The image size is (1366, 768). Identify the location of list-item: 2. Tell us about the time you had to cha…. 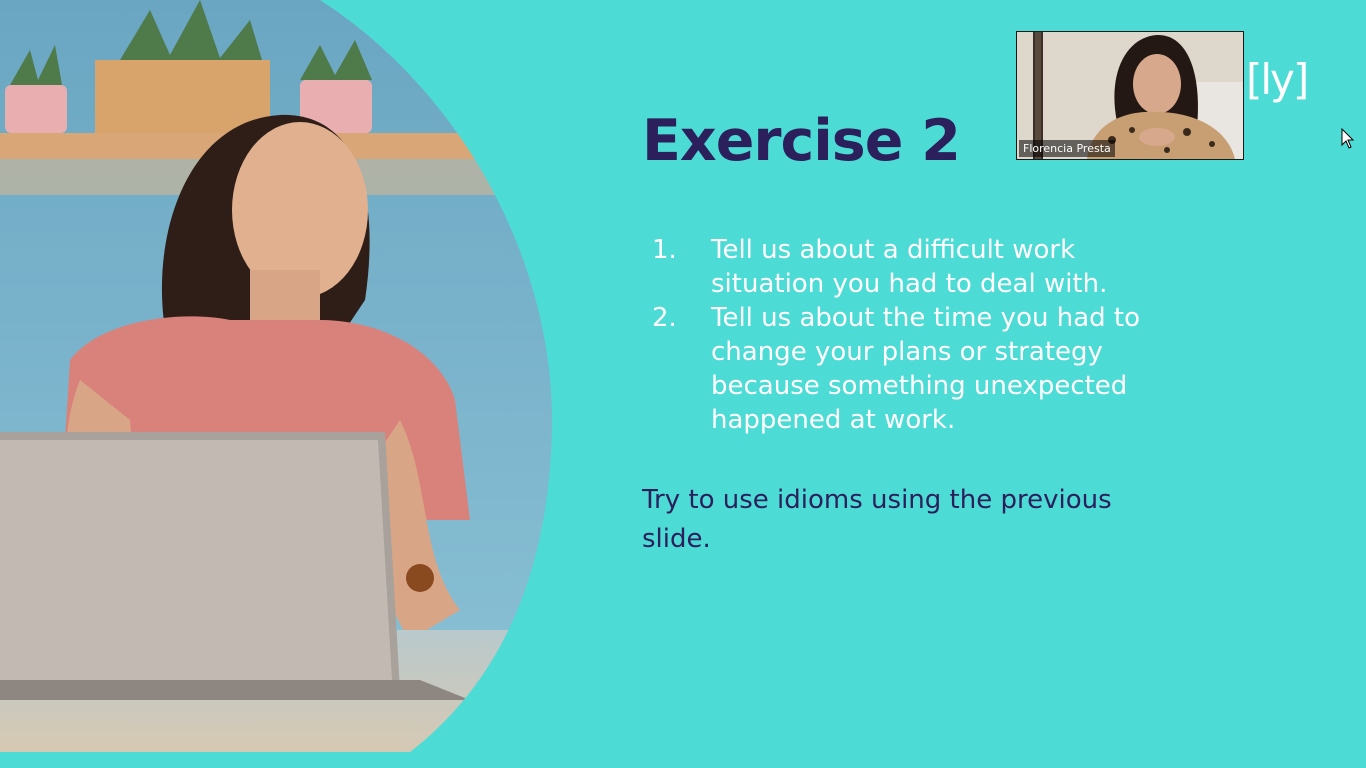
(912, 369).